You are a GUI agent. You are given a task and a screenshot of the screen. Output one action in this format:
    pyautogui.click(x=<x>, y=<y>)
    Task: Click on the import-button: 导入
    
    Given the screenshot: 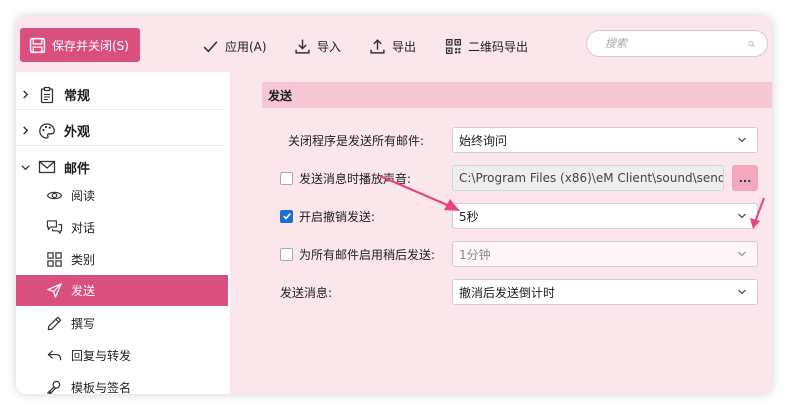 What is the action you would take?
    pyautogui.click(x=317, y=46)
    